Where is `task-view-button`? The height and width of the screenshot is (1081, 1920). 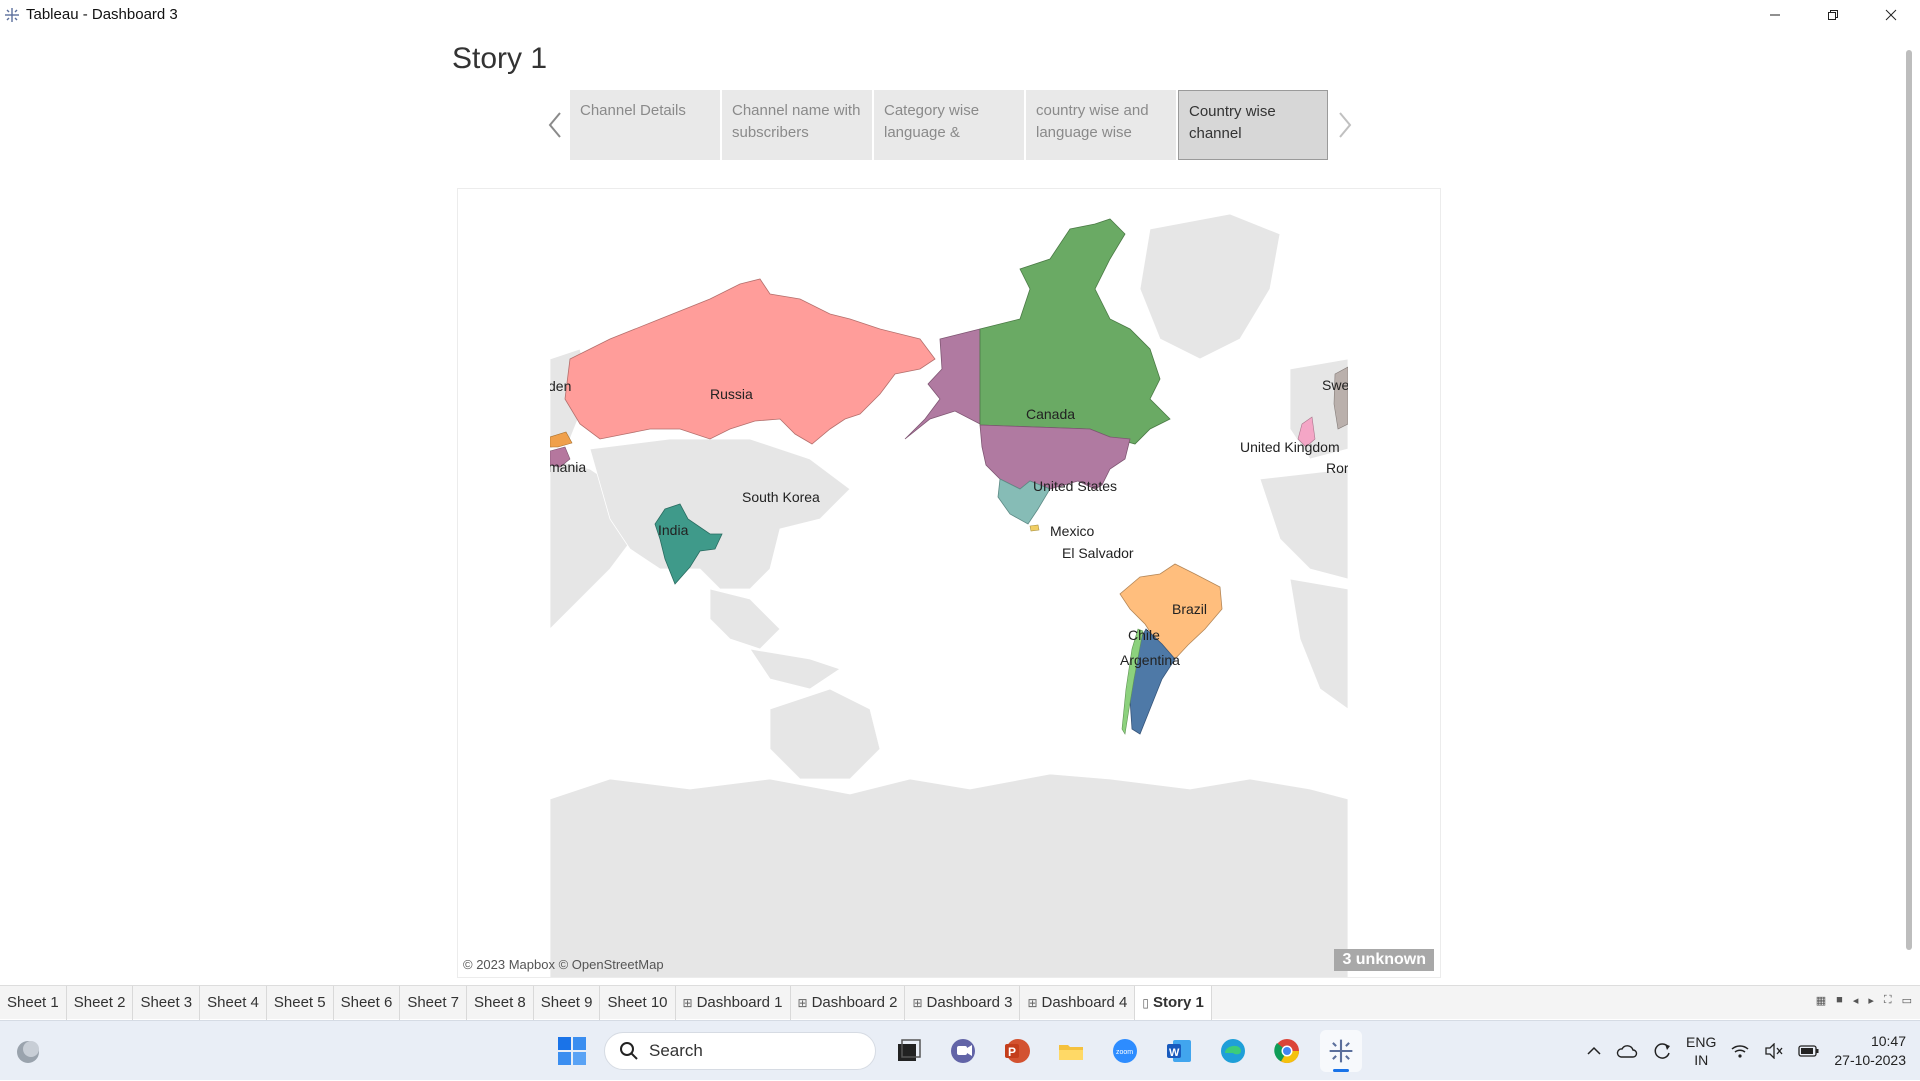
task-view-button is located at coordinates (909, 1051).